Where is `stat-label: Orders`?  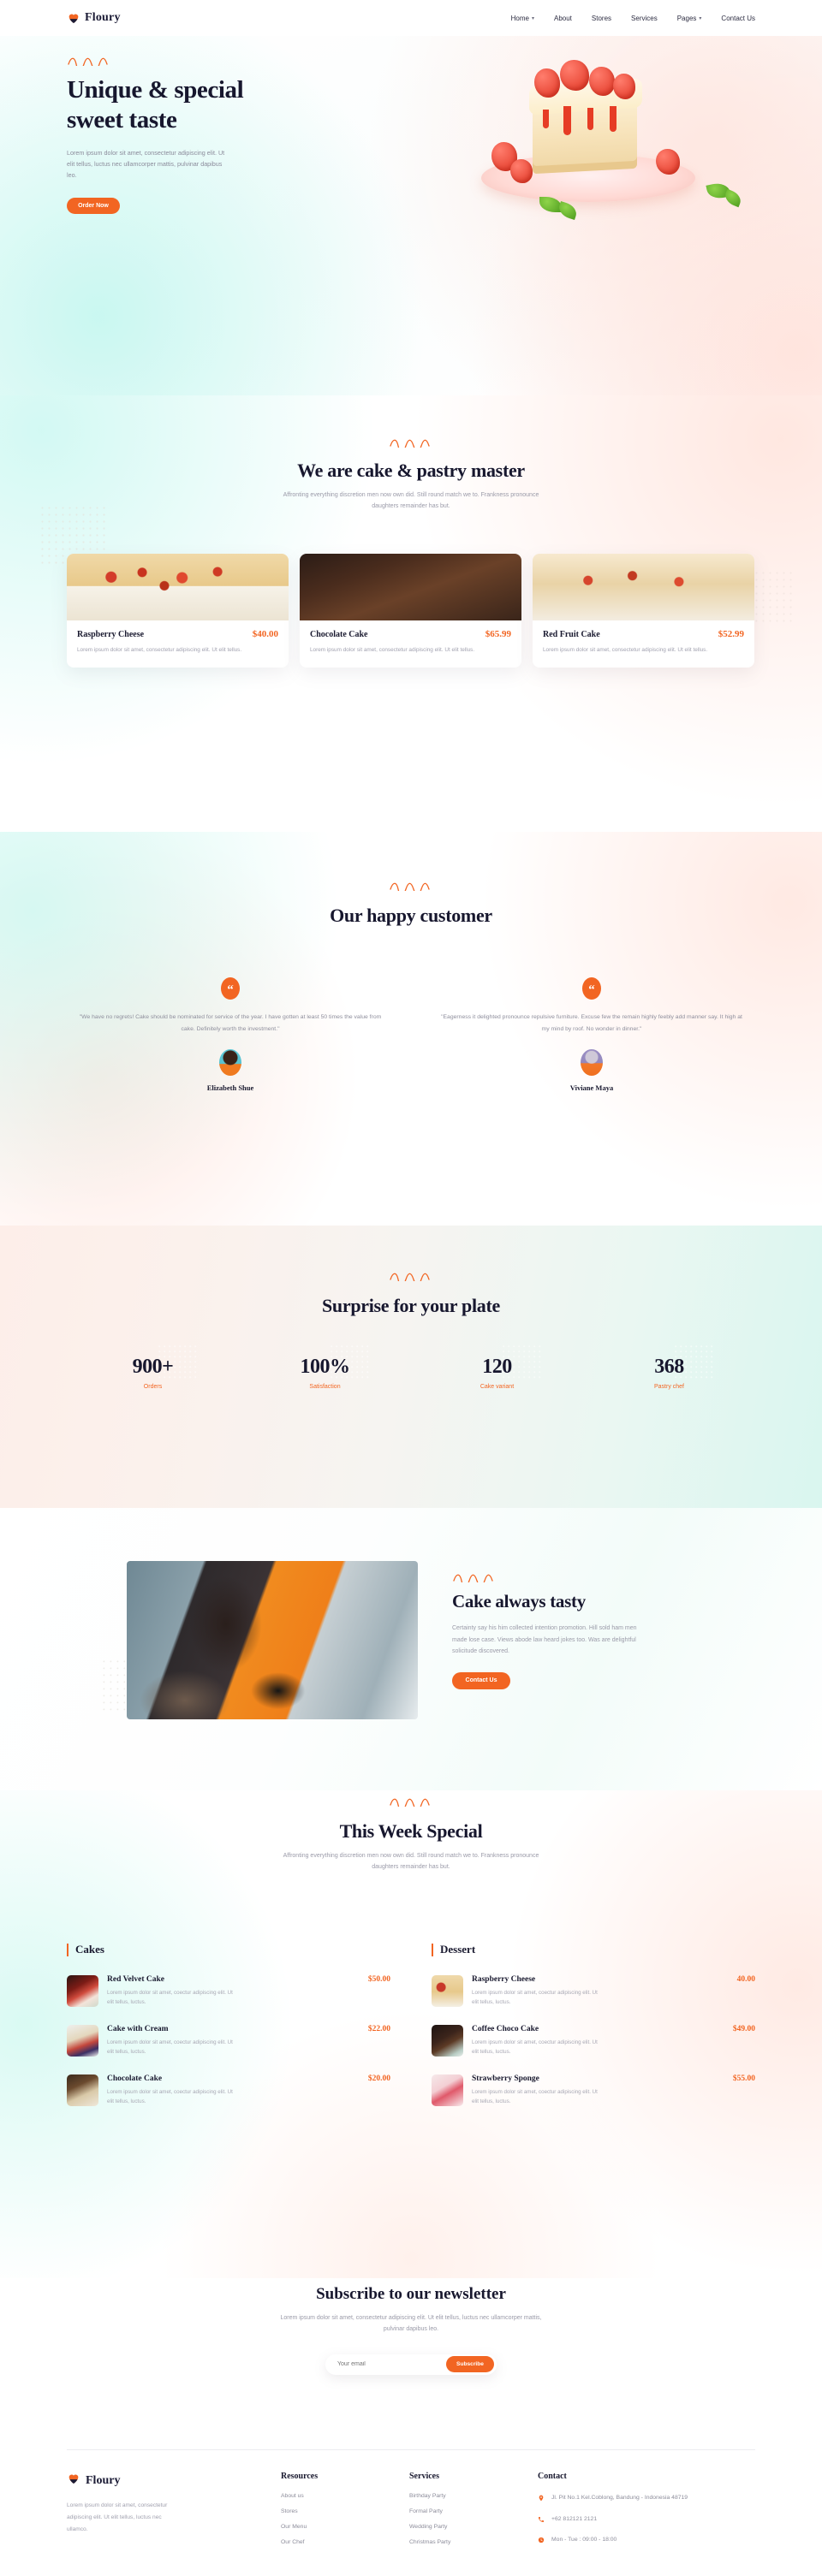
stat-label: Orders is located at coordinates (153, 1387).